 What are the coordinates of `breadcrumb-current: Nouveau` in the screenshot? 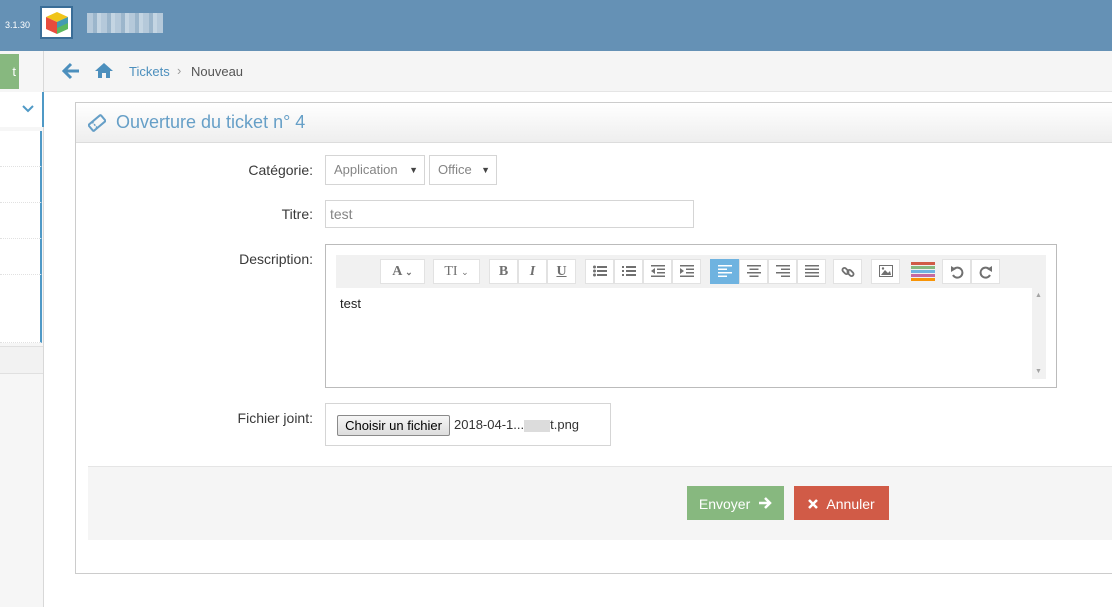 It's located at (217, 71).